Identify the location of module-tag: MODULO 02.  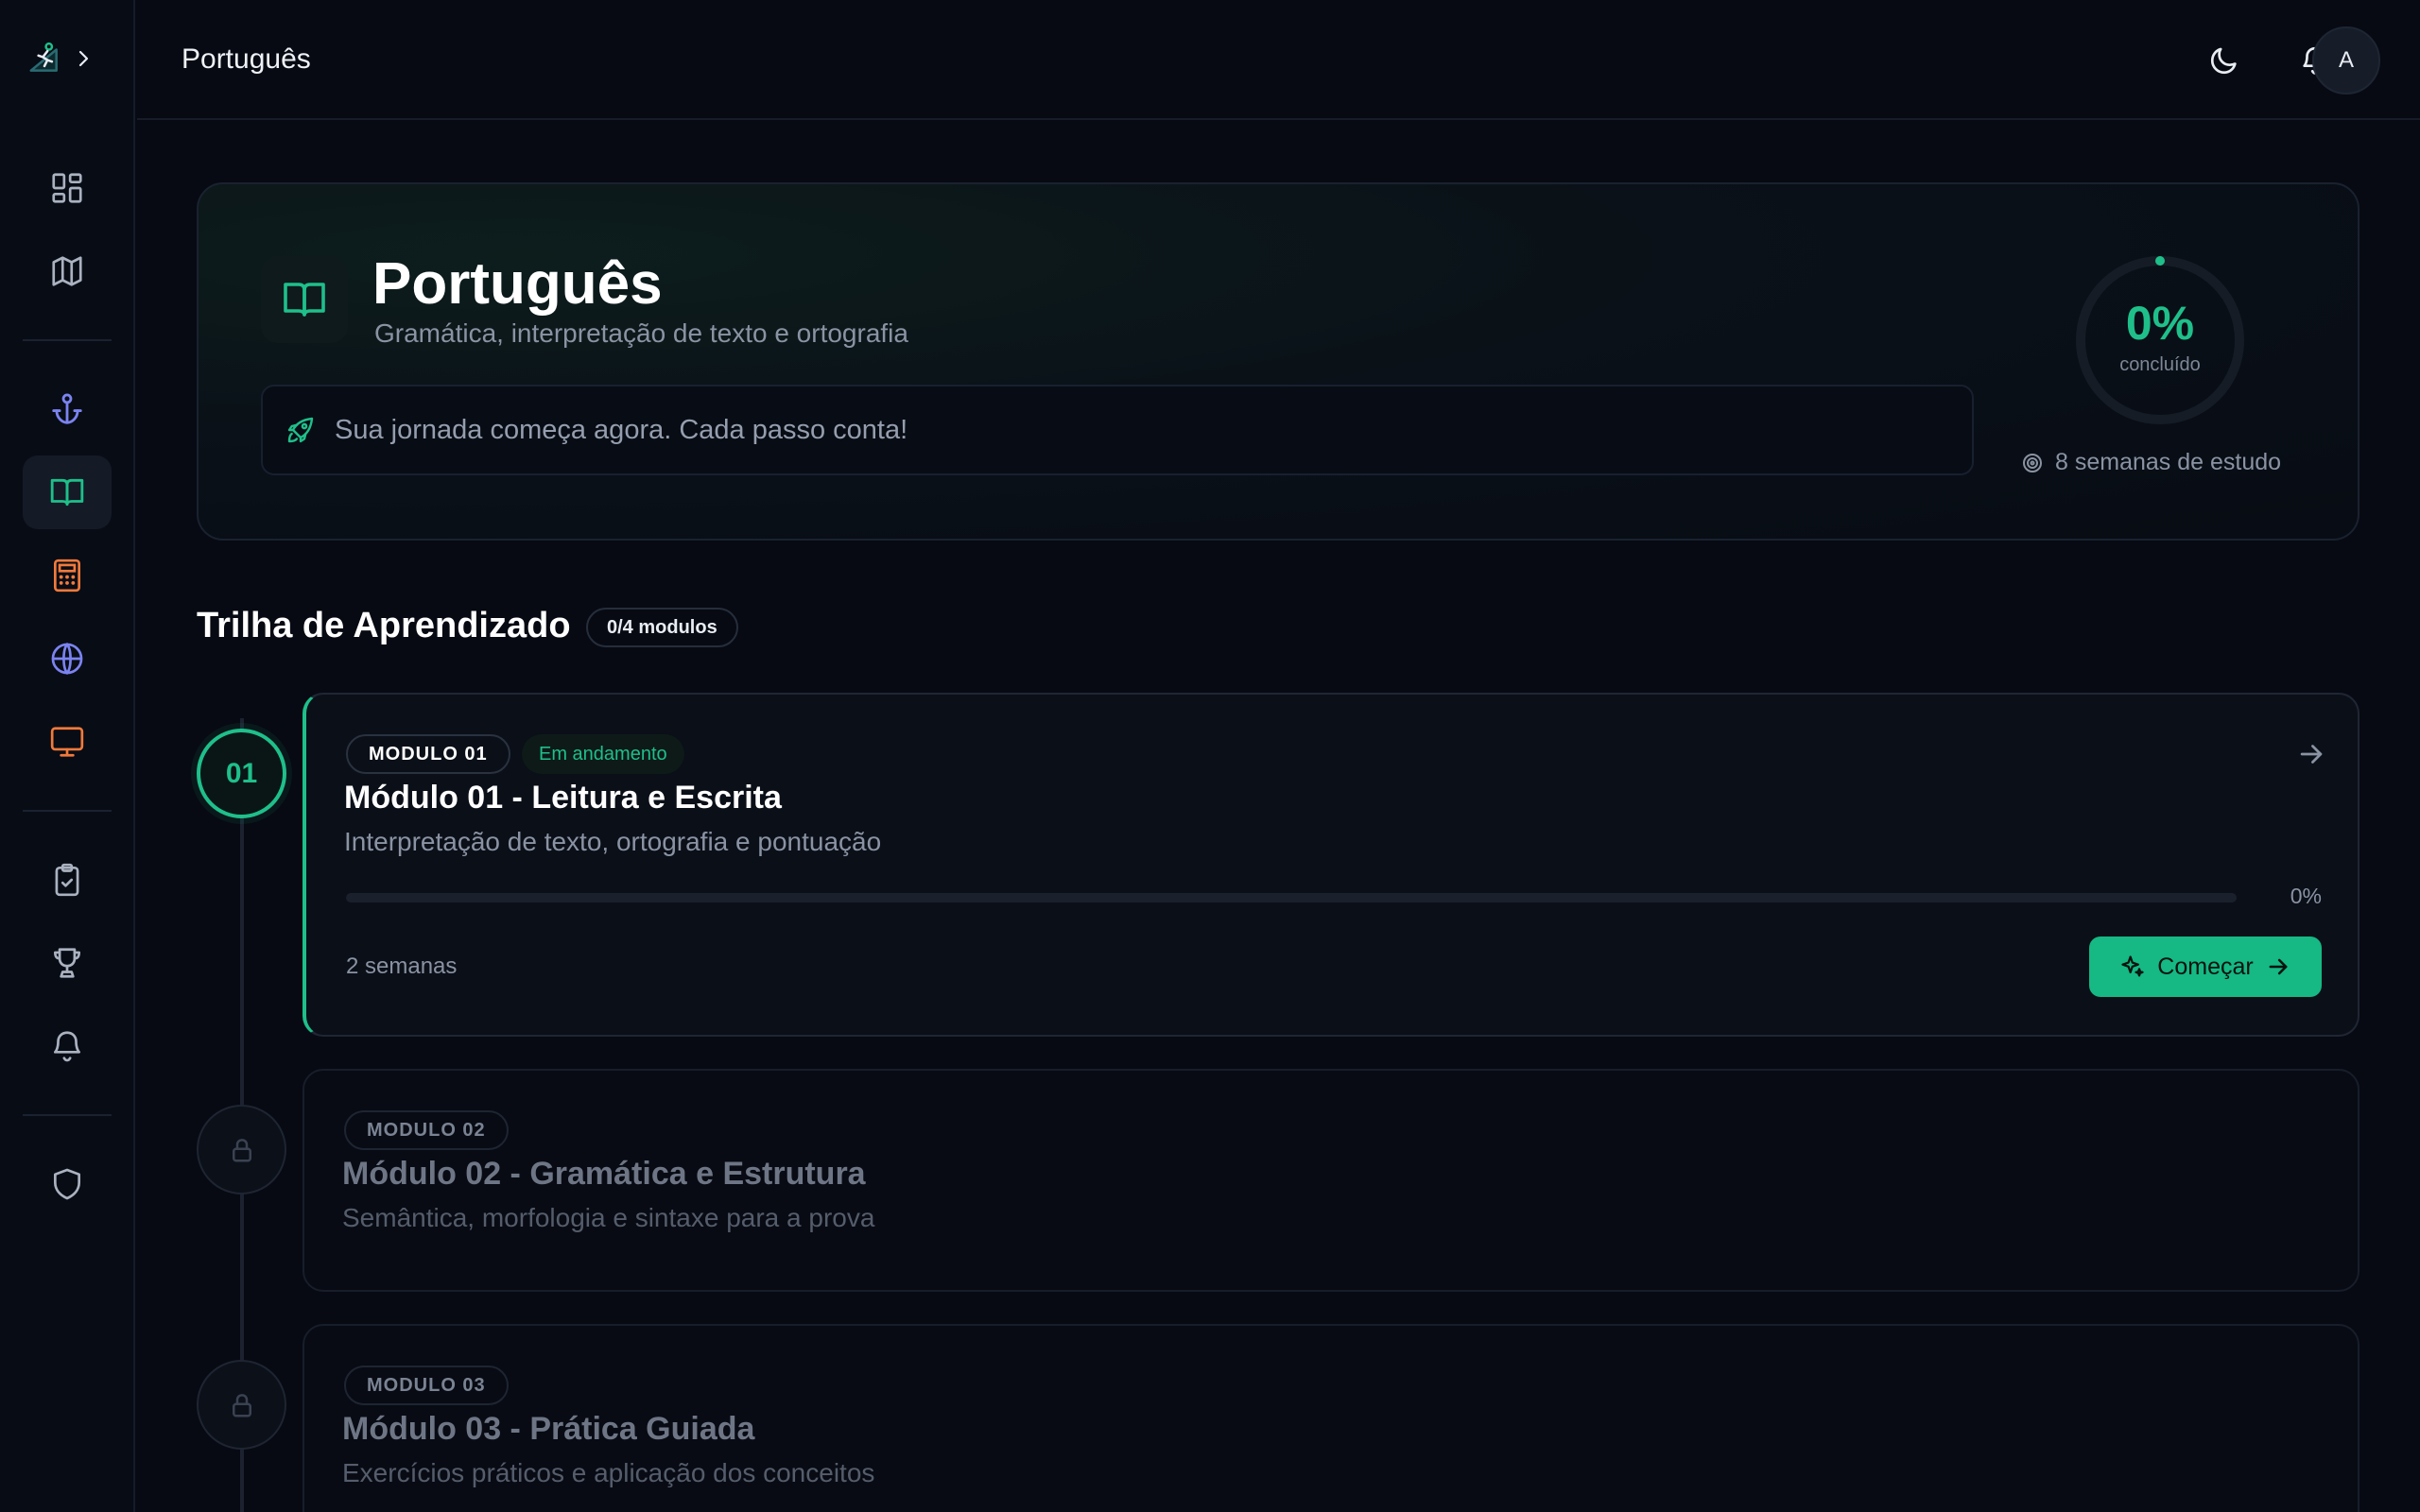
(426, 1130).